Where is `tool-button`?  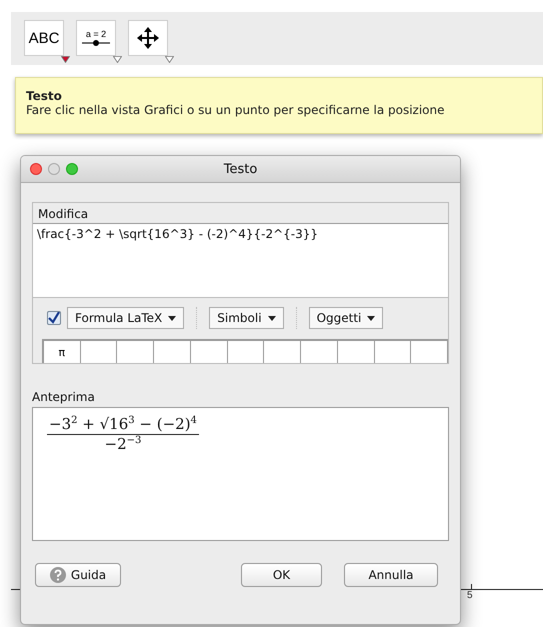
tool-button is located at coordinates (148, 38).